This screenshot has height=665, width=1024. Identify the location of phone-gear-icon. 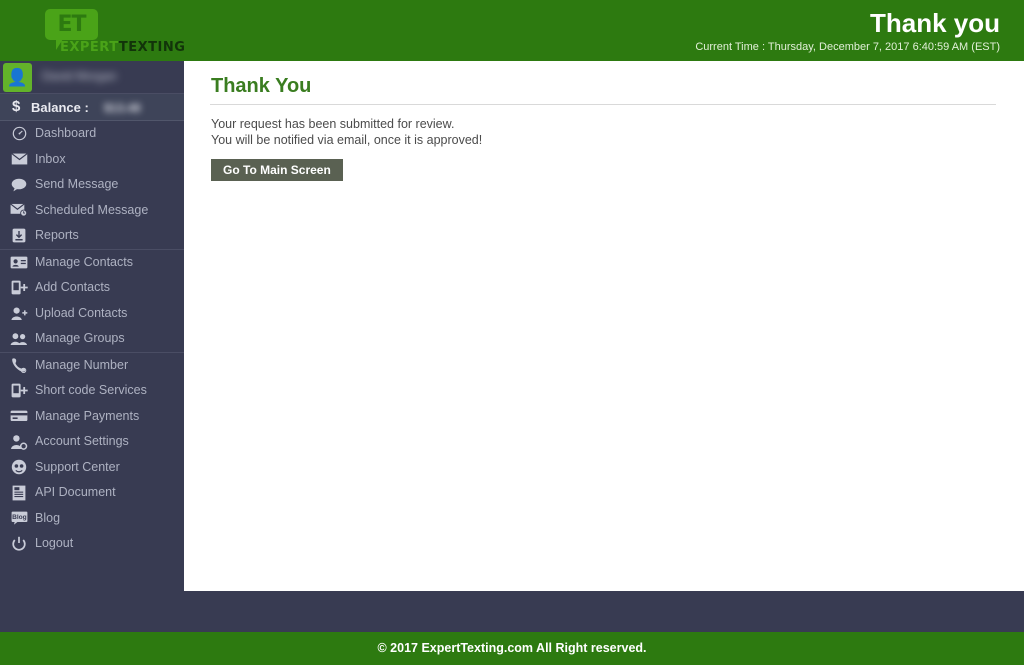
(19, 366).